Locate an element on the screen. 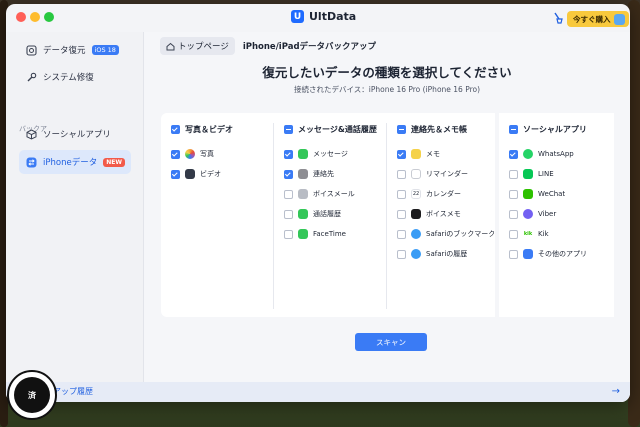 This screenshot has width=640, height=427. whatsapp-icon is located at coordinates (528, 154).